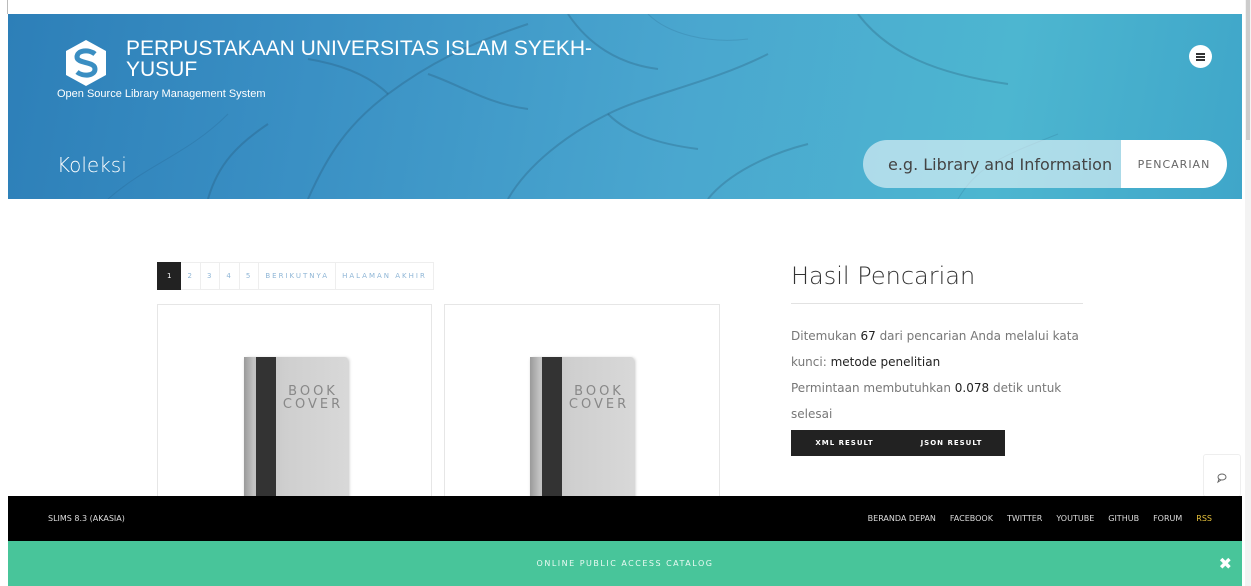  What do you see at coordinates (1204, 518) in the screenshot?
I see `footer-link-rss: RSS` at bounding box center [1204, 518].